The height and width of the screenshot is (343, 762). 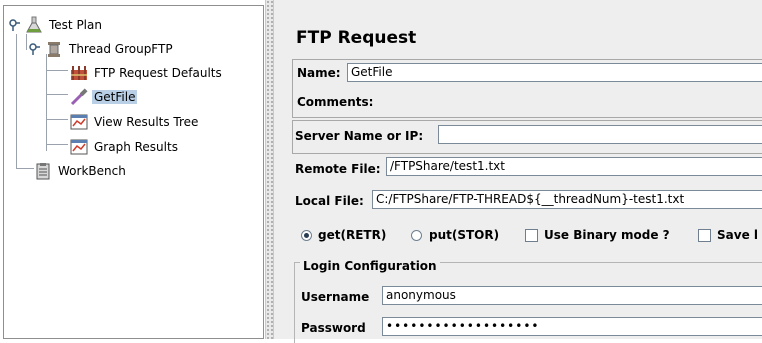 I want to click on login-configuration-legend: Login Configuration, so click(x=370, y=266).